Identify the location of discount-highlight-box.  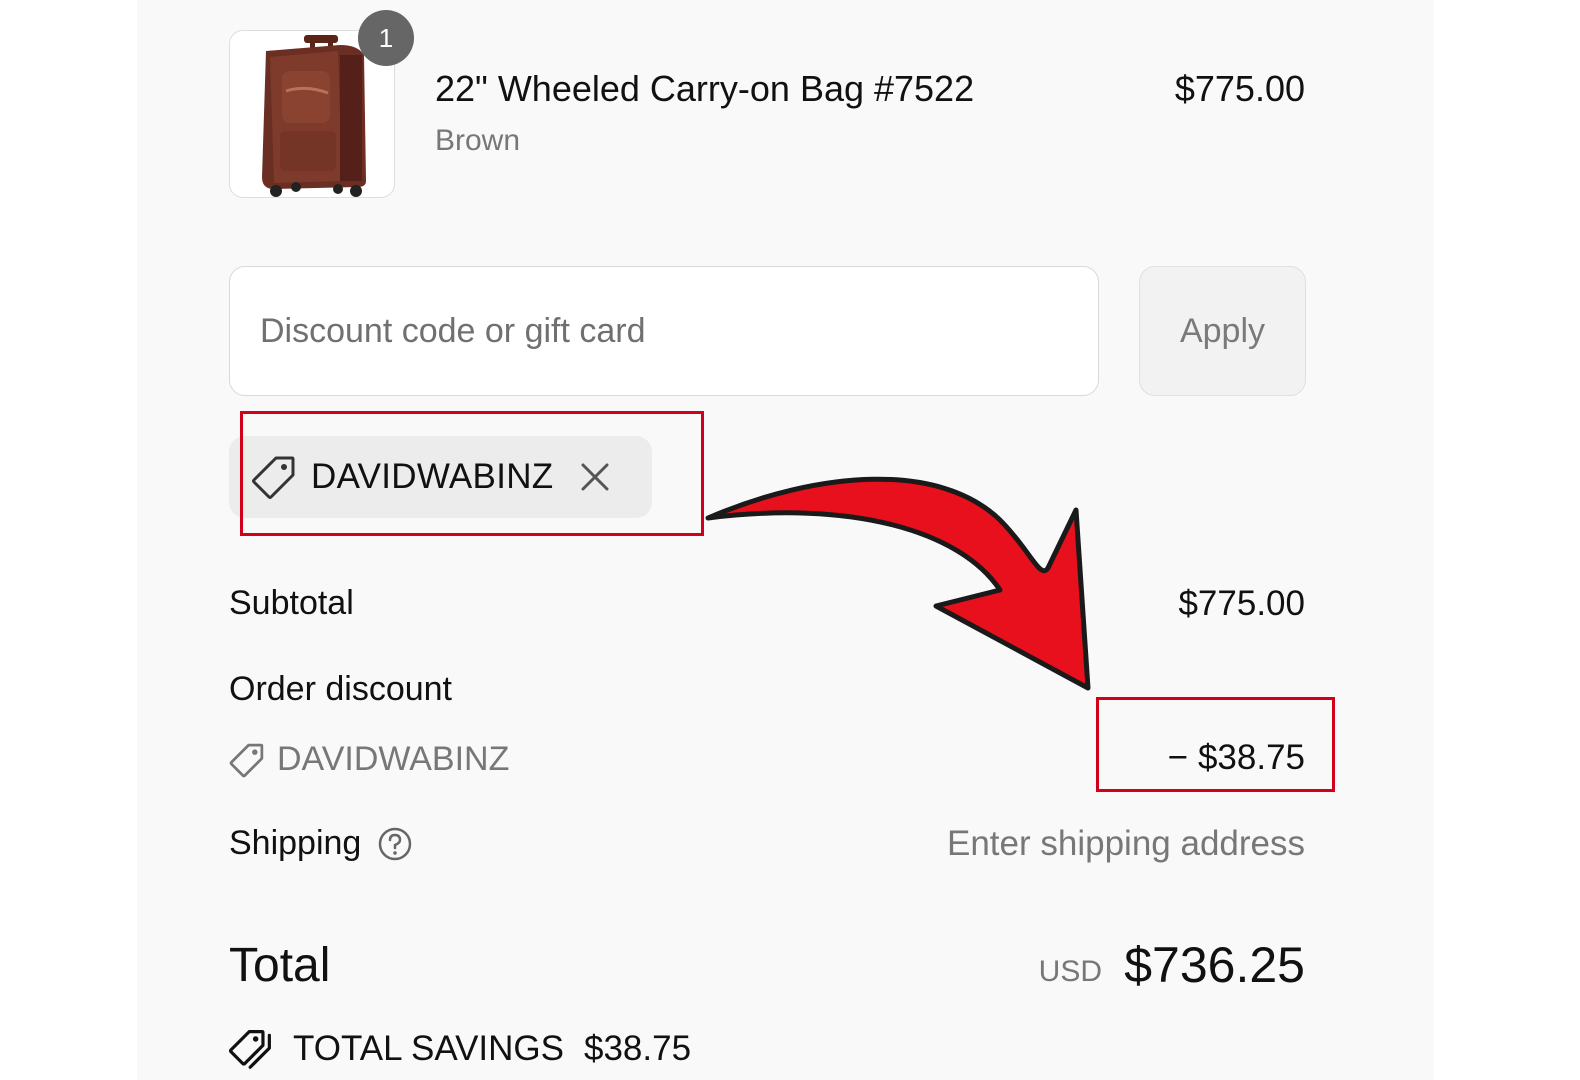
(1215, 744).